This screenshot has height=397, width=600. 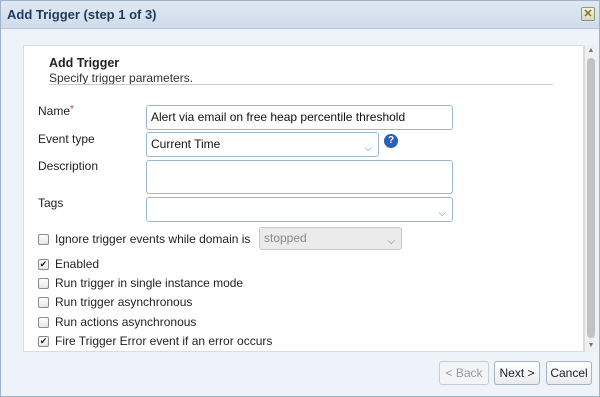 I want to click on section-title: Add Trigger, so click(x=84, y=63).